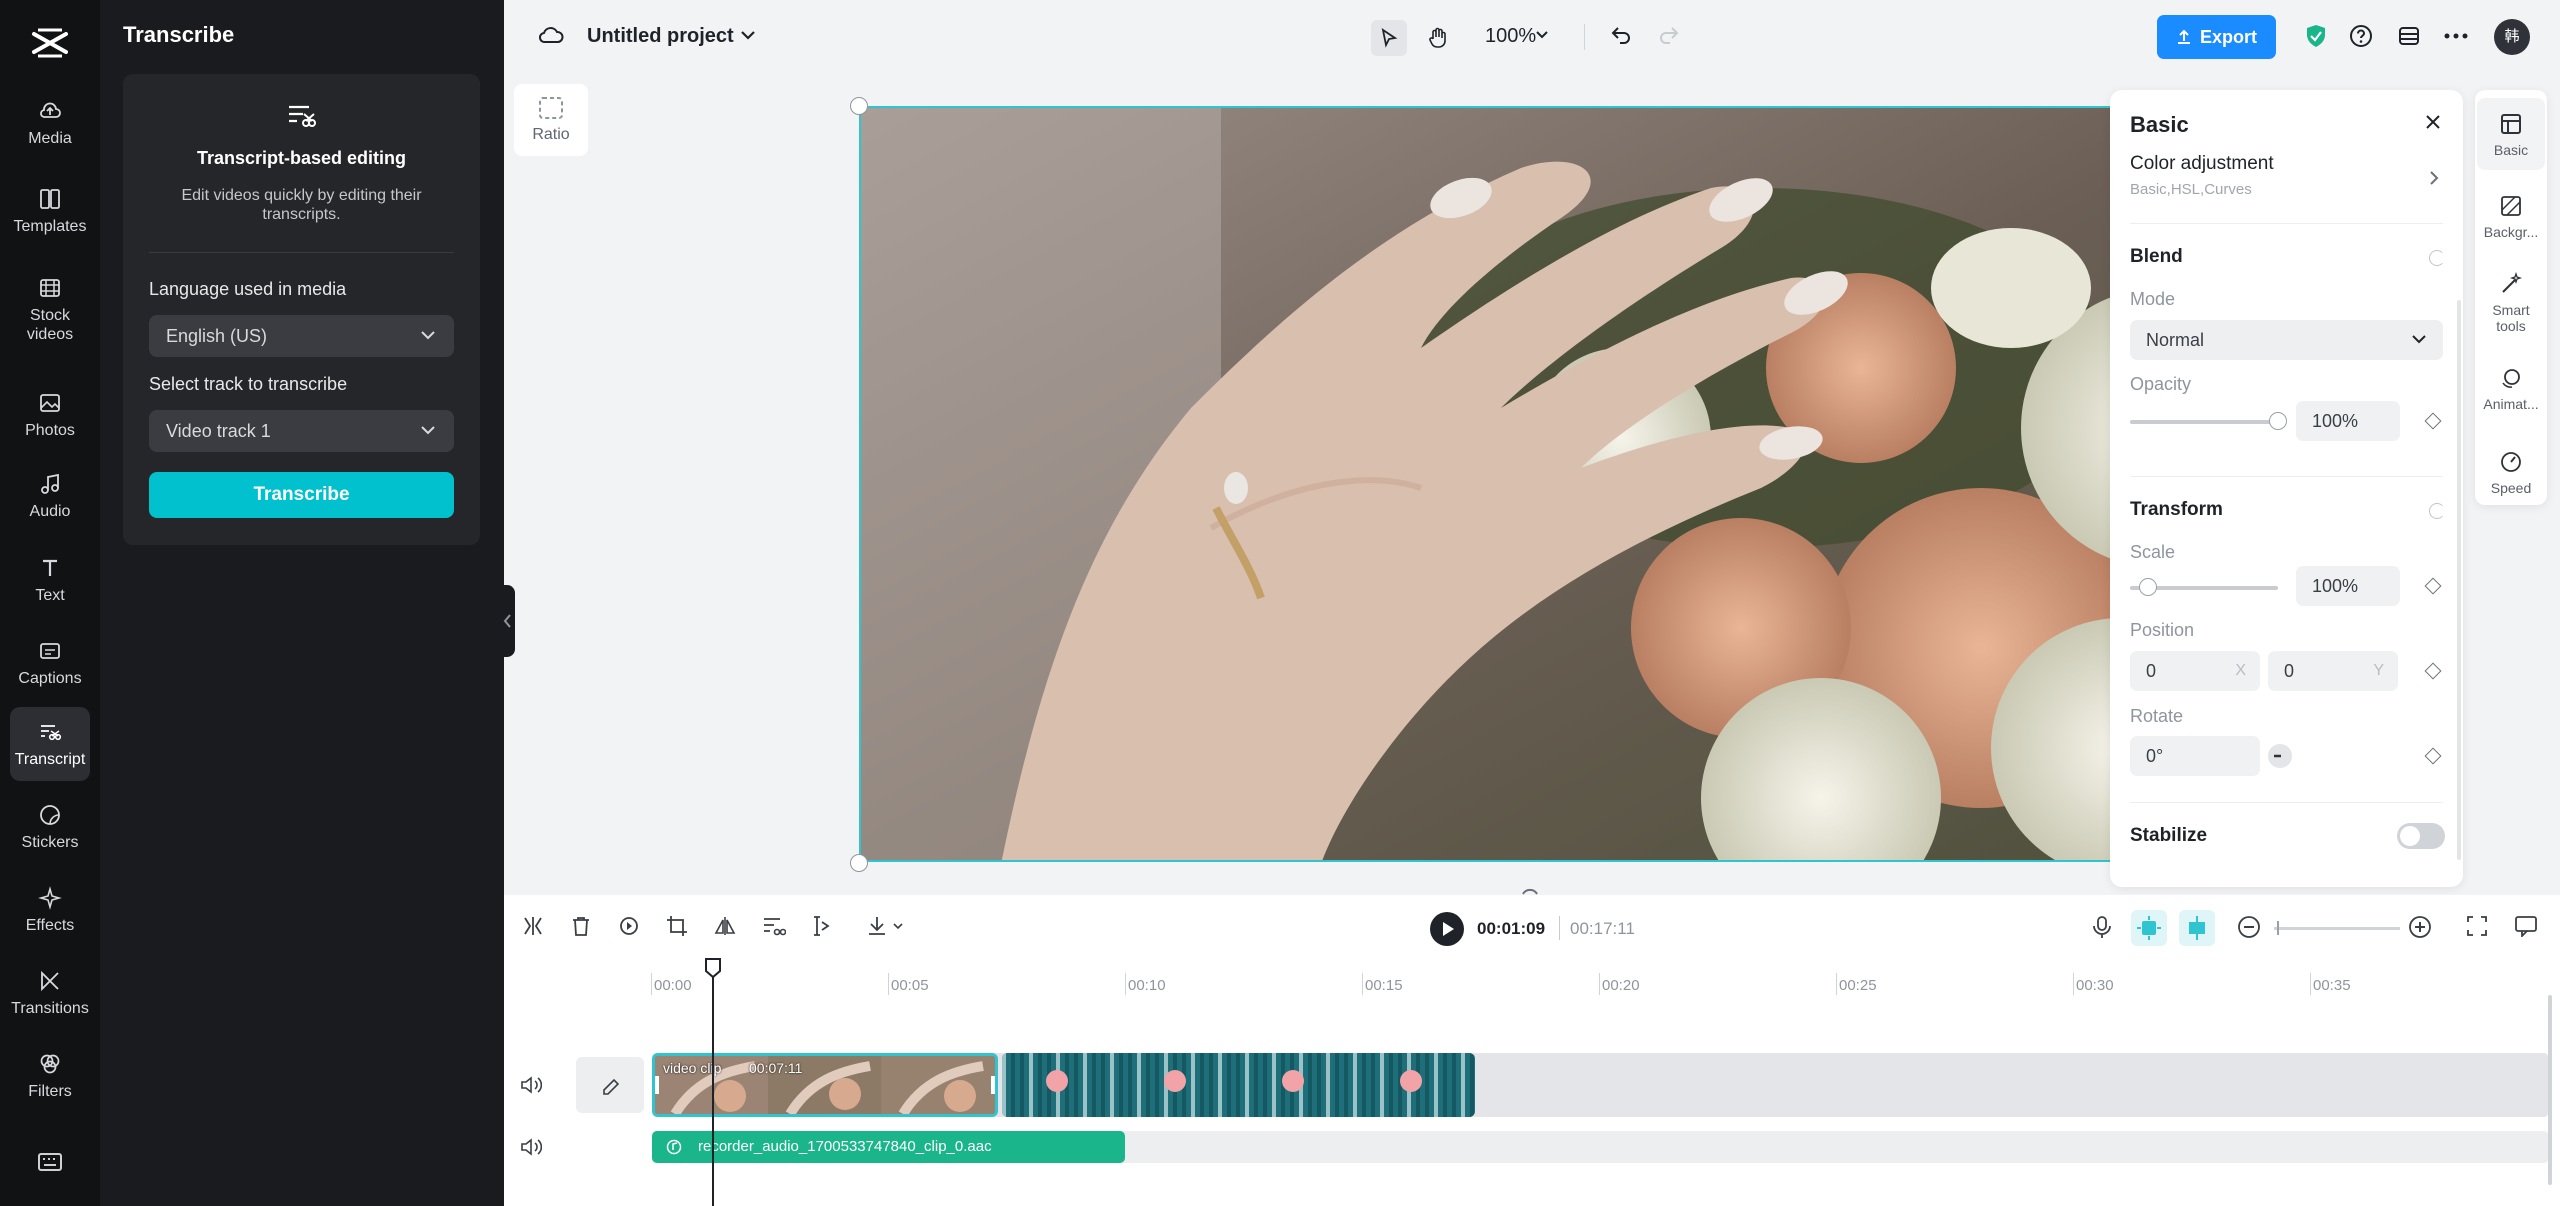  Describe the element at coordinates (50, 43) in the screenshot. I see `capcut-logo` at that location.